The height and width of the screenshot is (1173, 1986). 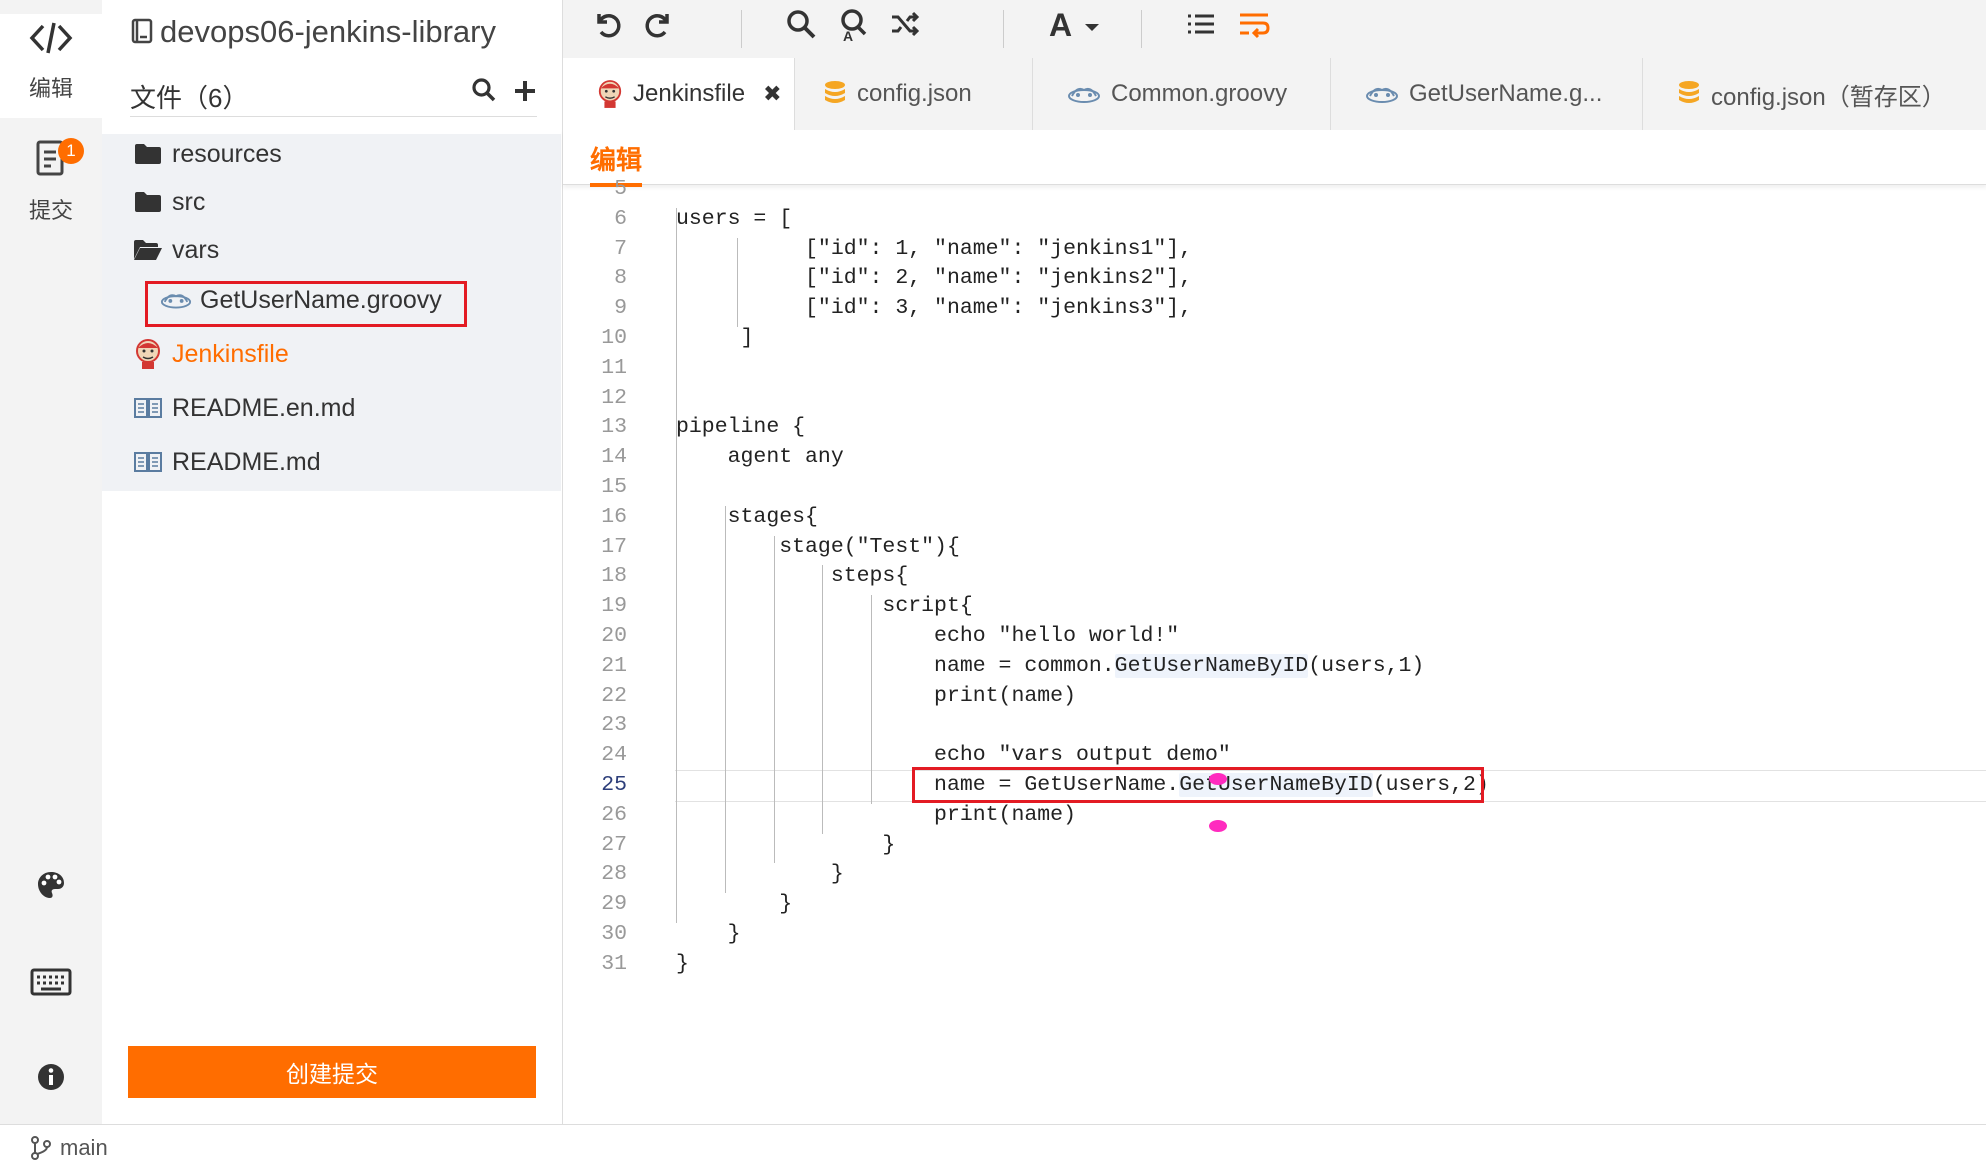 What do you see at coordinates (1274, 29) in the screenshot?
I see `editor-toolbar: A A` at bounding box center [1274, 29].